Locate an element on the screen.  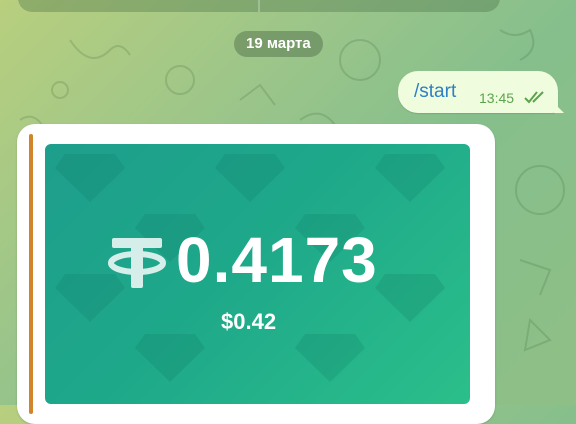
message-time: 13:45 is located at coordinates (497, 98).